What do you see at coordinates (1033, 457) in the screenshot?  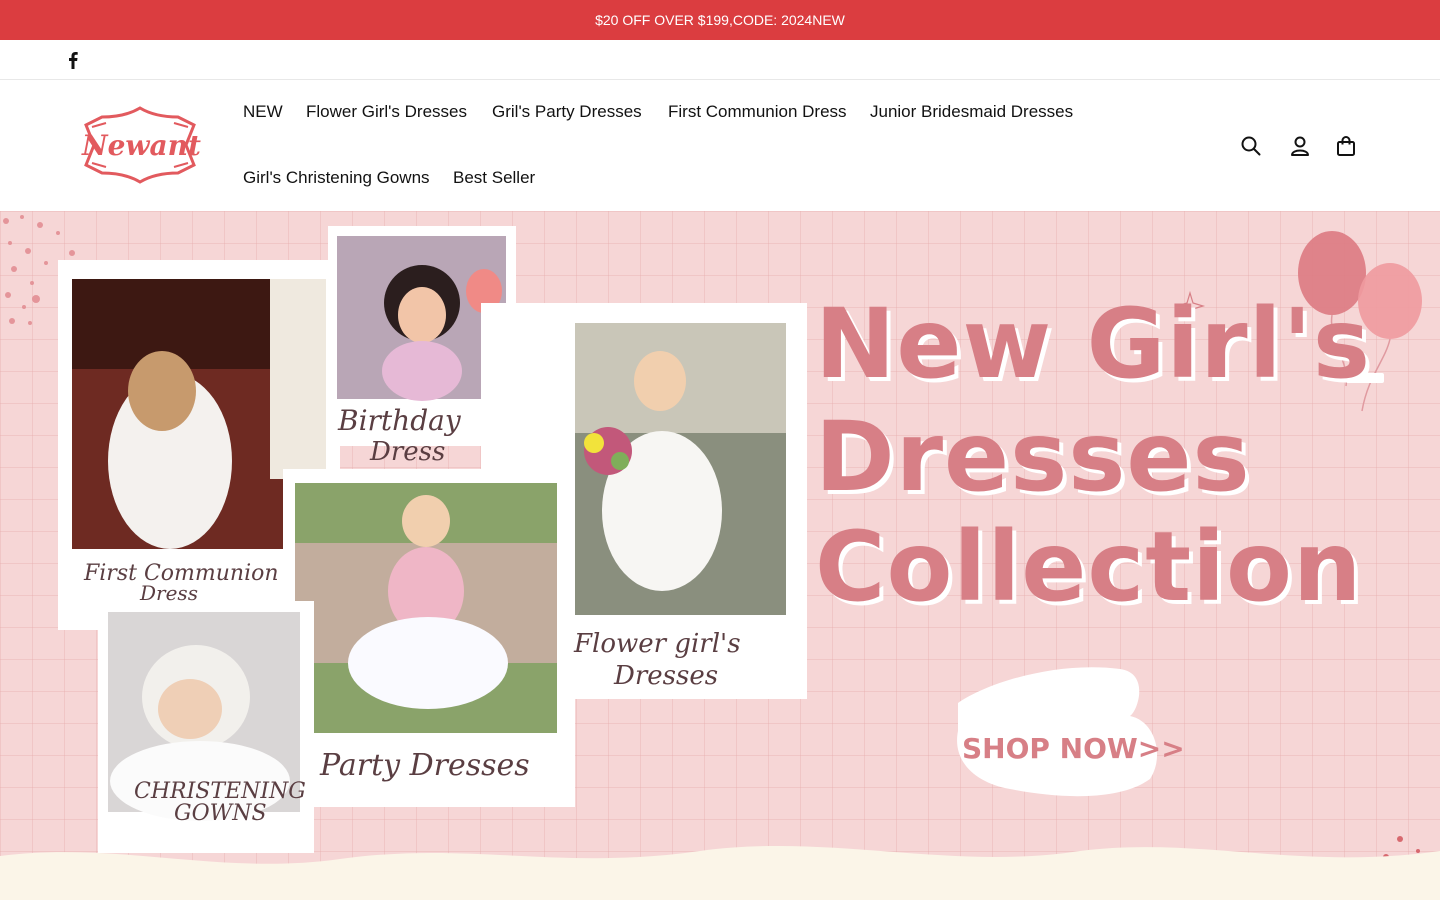 I see `hero-headline-line2: Dresses` at bounding box center [1033, 457].